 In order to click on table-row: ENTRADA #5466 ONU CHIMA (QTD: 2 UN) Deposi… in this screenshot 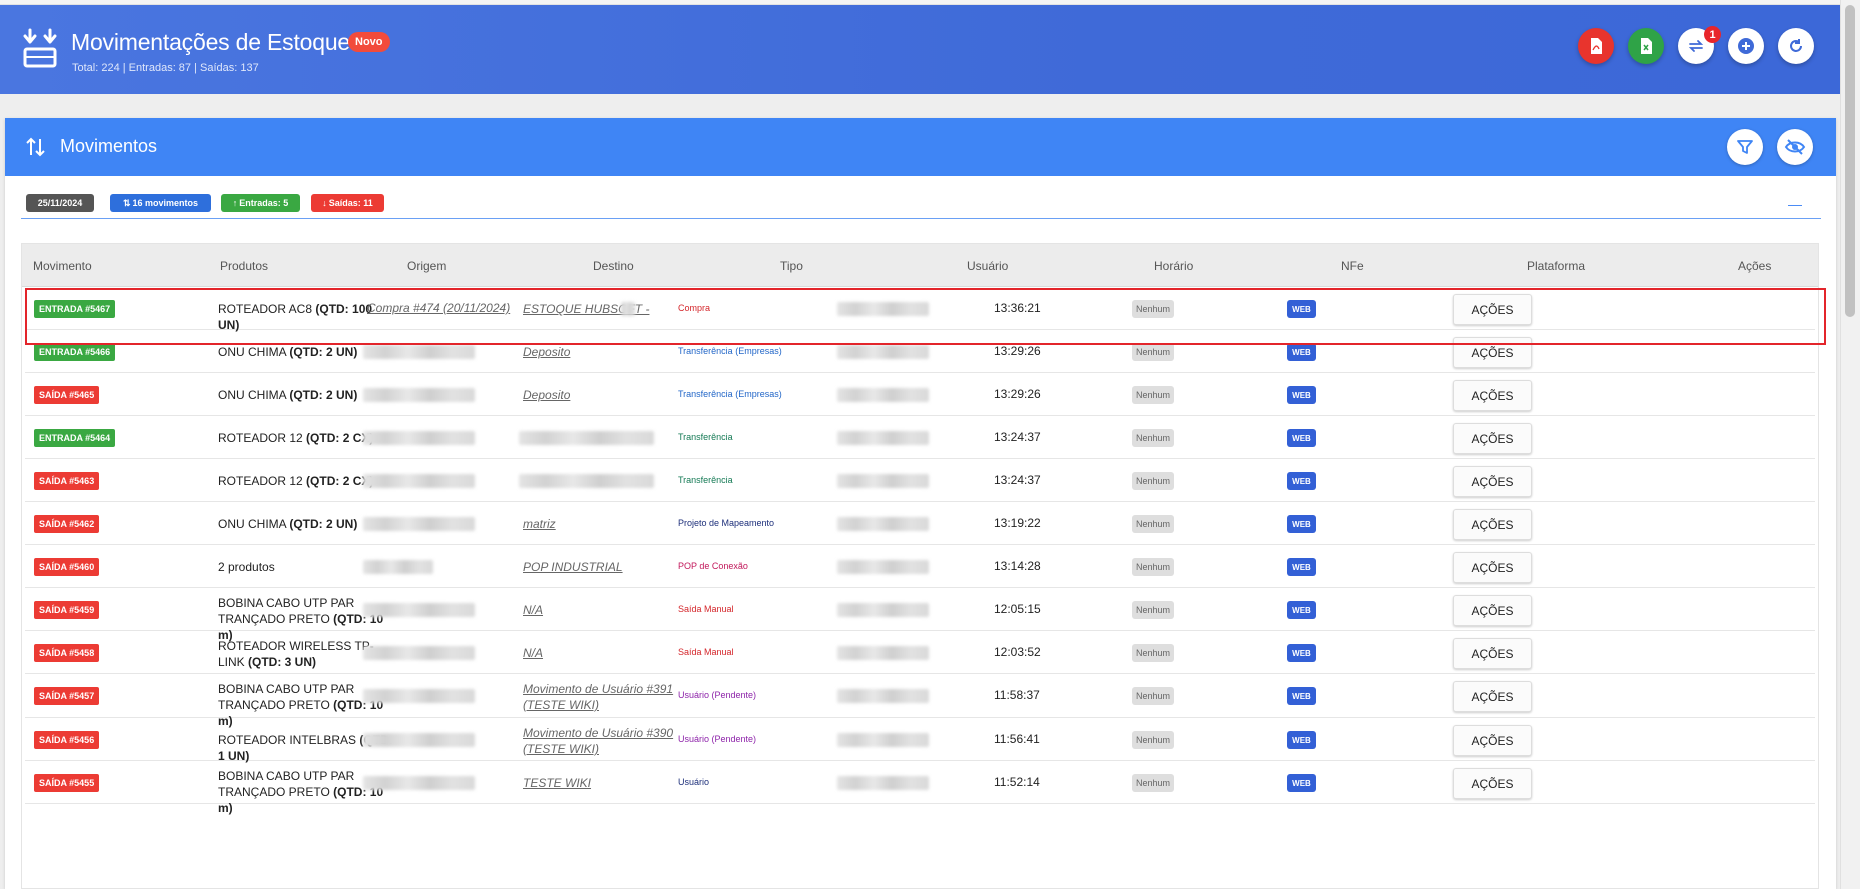, I will do `click(920, 351)`.